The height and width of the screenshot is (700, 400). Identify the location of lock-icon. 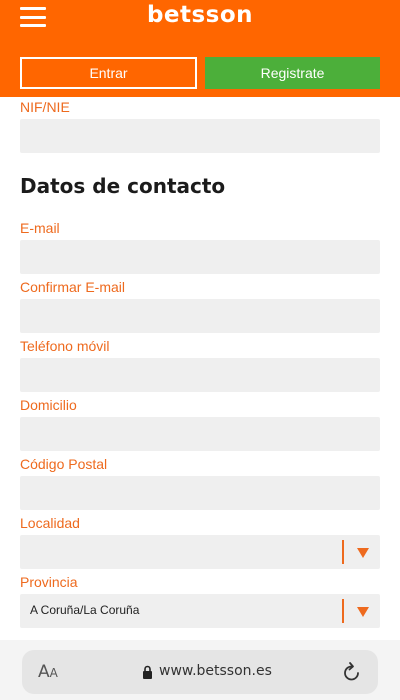
(147, 672).